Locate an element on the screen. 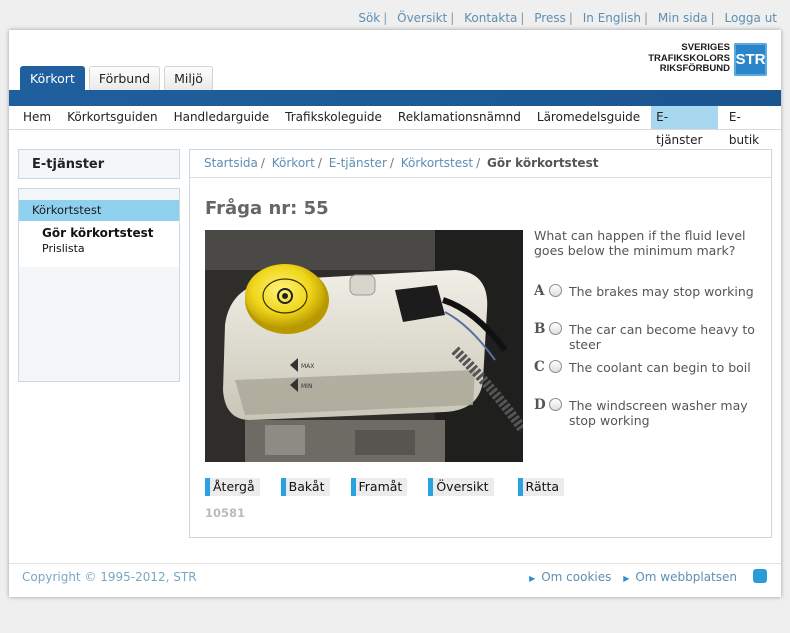  tab-forbund: Förbund is located at coordinates (124, 78).